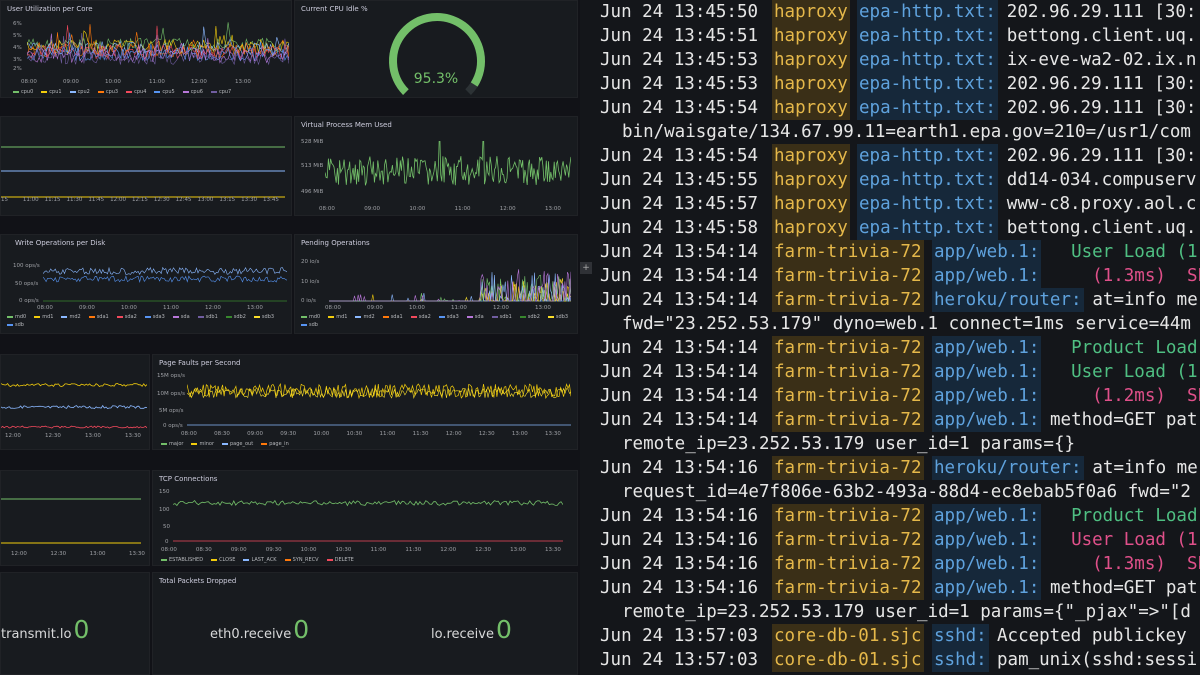 This screenshot has width=1200, height=675. Describe the element at coordinates (23, 92) in the screenshot. I see `legend-item: cpu0` at that location.